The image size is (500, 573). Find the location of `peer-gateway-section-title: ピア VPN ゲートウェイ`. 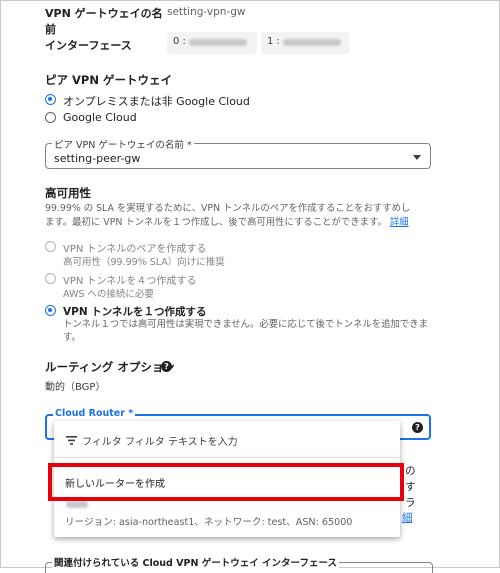

peer-gateway-section-title: ピア VPN ゲートウェイ is located at coordinates (108, 80).